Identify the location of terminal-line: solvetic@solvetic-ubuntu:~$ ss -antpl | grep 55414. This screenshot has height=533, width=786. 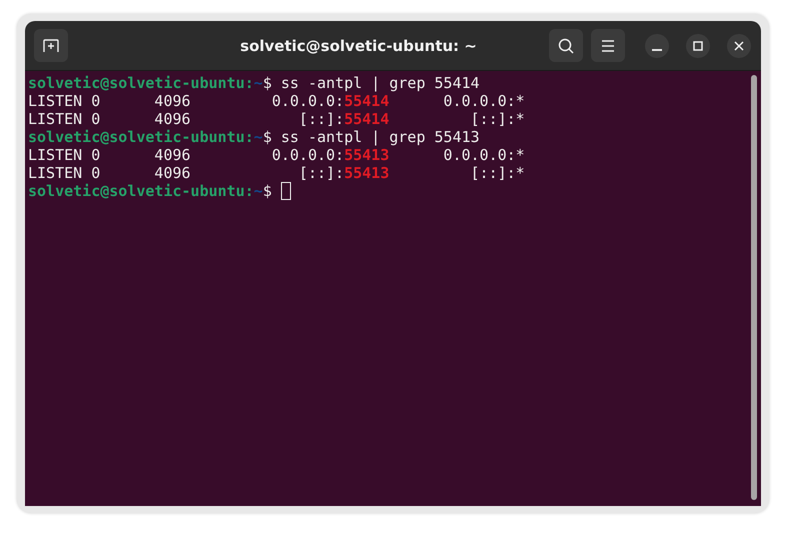
(254, 83).